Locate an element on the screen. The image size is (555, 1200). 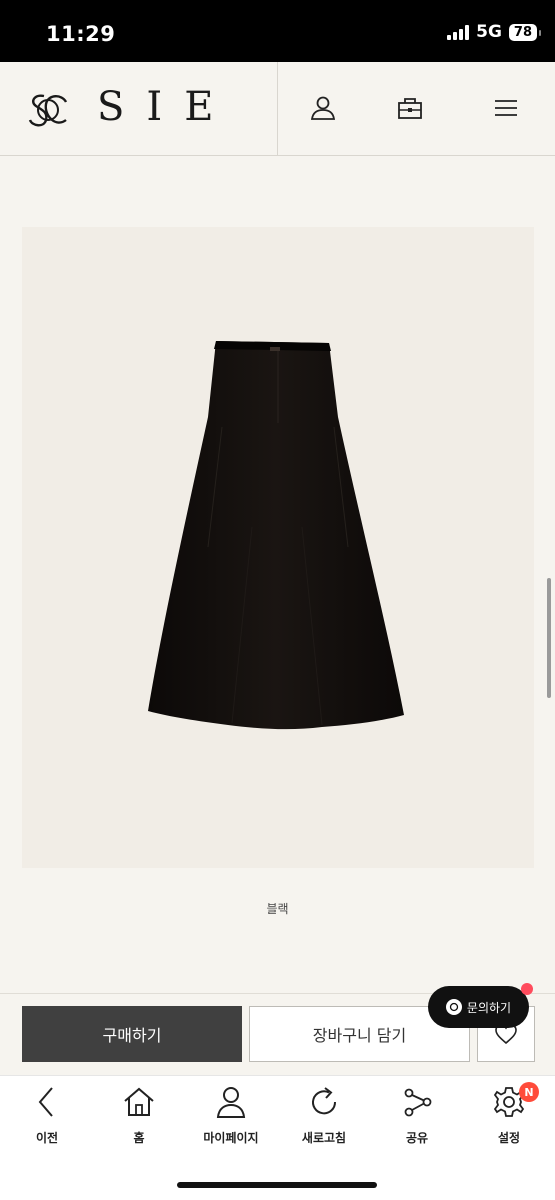
site-header: SIE is located at coordinates (277, 109).